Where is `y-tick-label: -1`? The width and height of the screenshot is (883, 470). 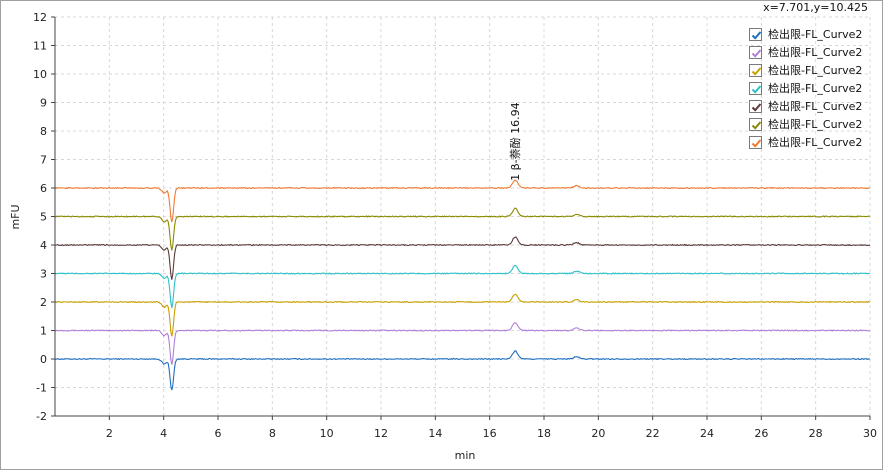 y-tick-label: -1 is located at coordinates (41, 388).